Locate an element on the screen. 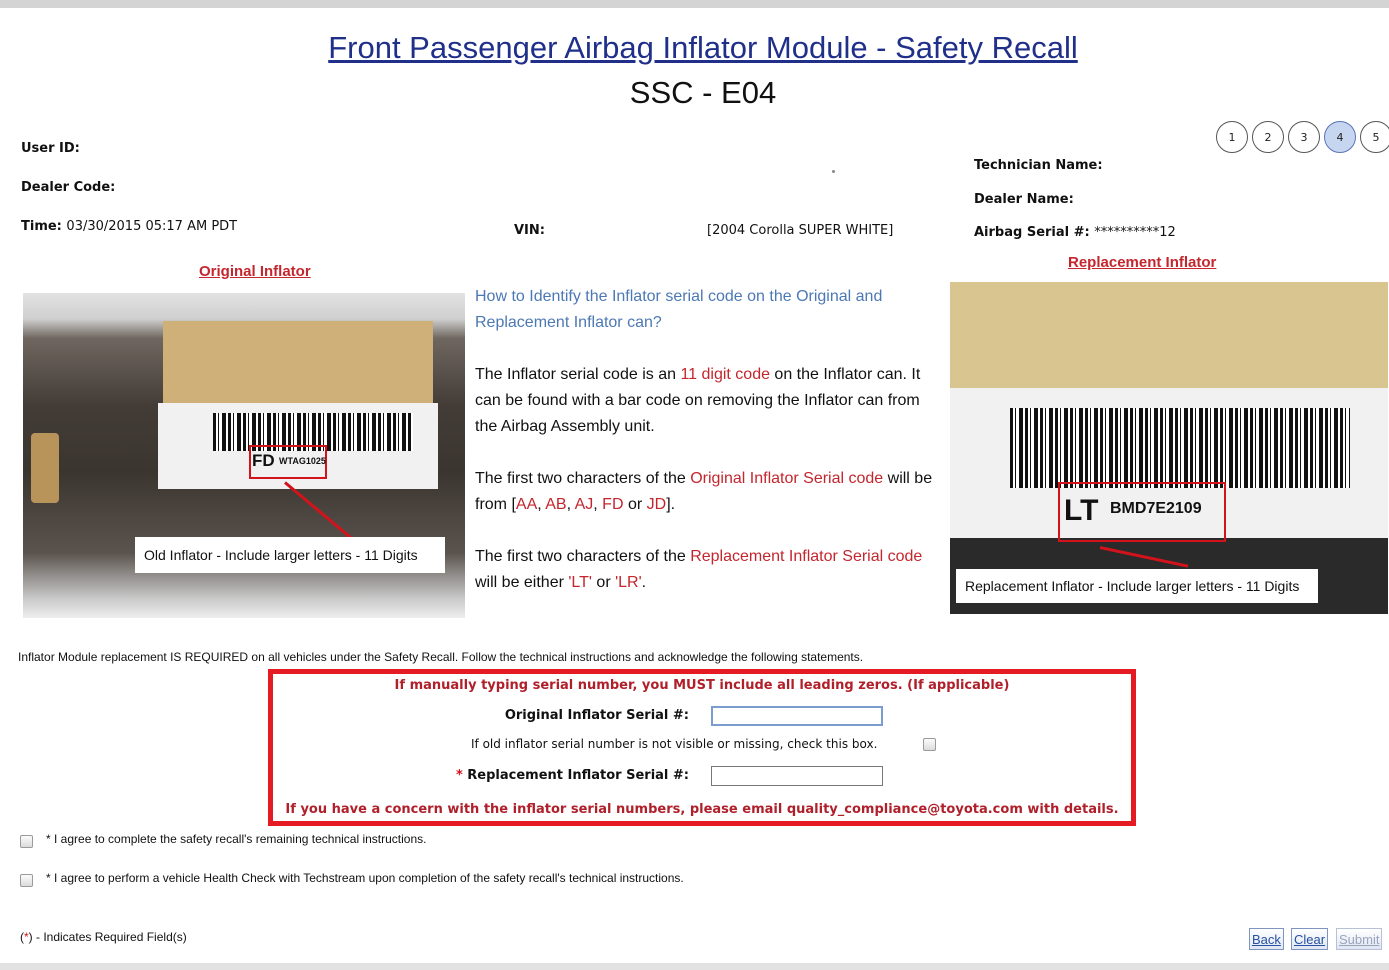 Image resolution: width=1389 pixels, height=970 pixels. step-indicator: 1 2 3 4 5 is located at coordinates (1302, 137).